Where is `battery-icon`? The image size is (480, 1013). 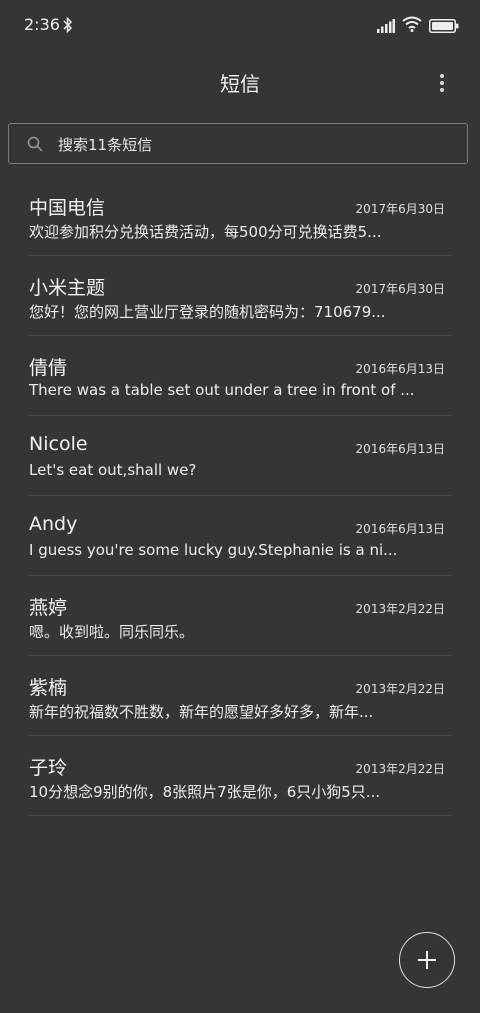
battery-icon is located at coordinates (444, 27).